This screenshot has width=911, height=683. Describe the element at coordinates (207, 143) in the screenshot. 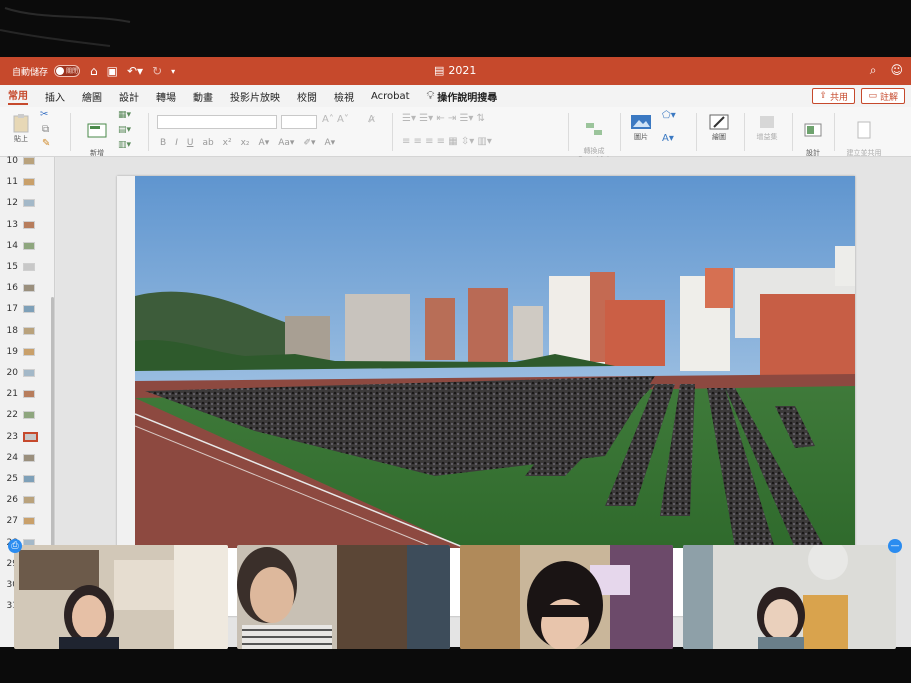

I see `strikethrough-icon: ab` at that location.